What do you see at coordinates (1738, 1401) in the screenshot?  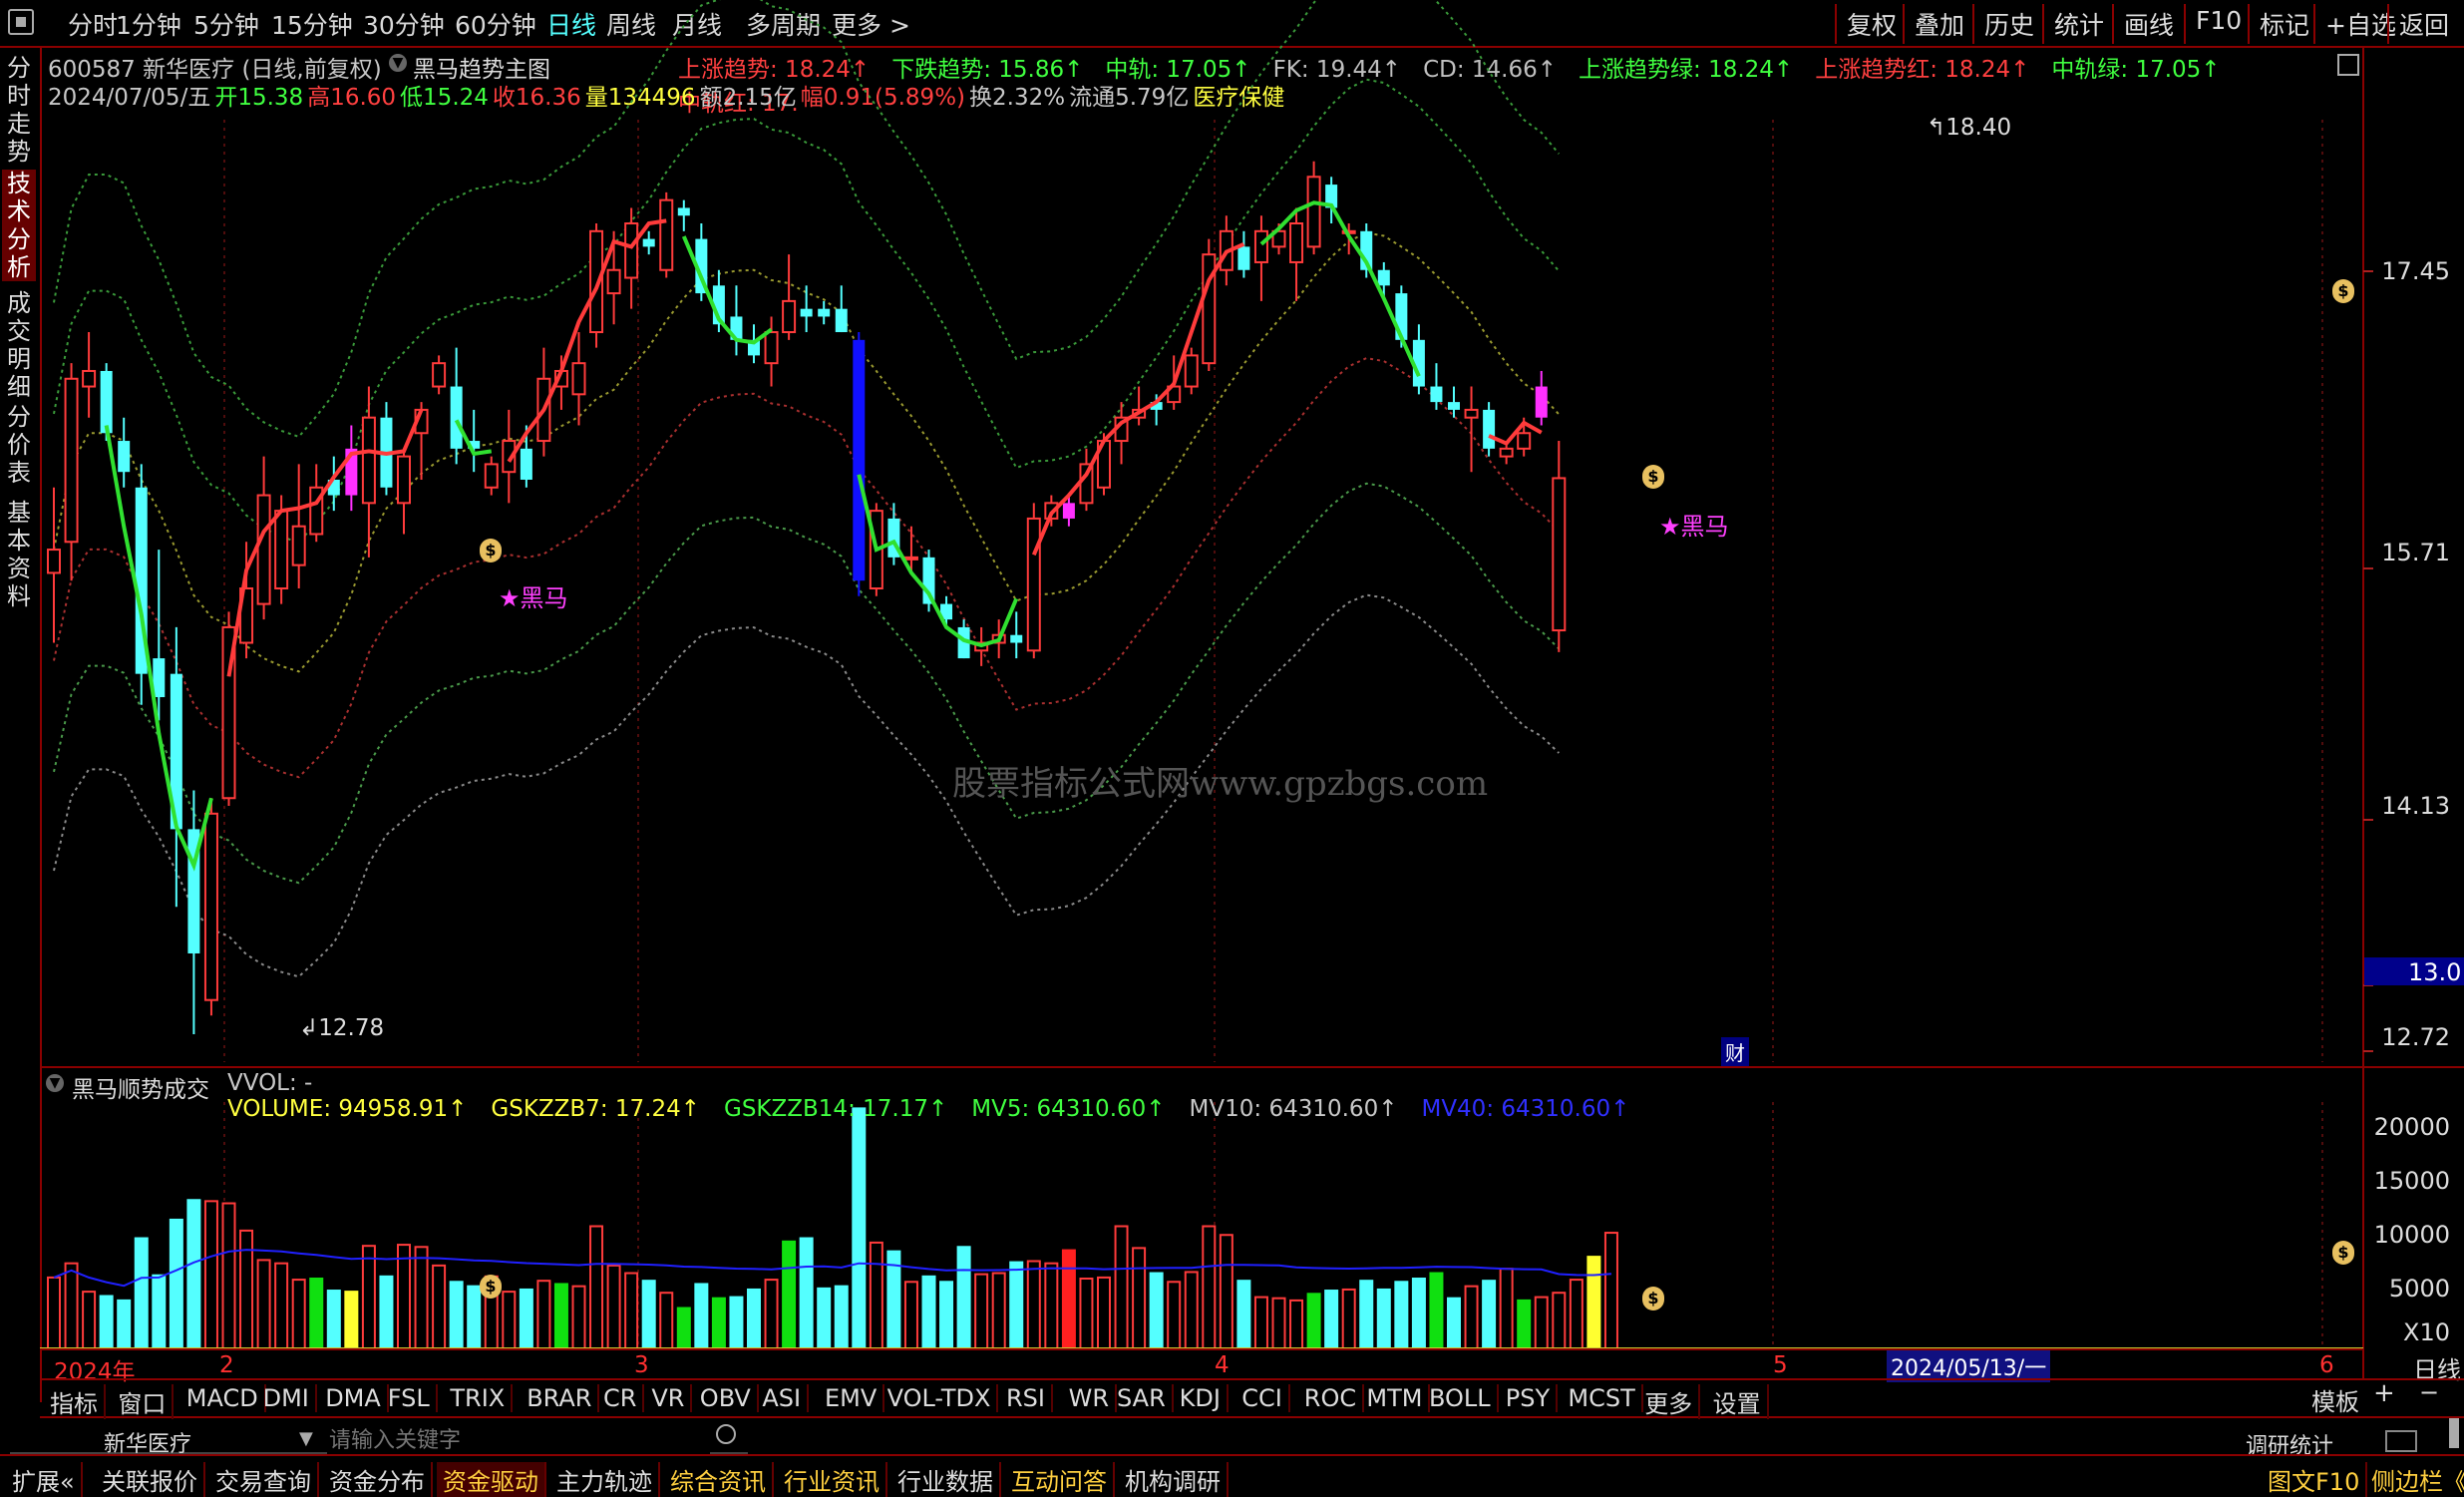 I see `indicator-tab-25: 设置` at bounding box center [1738, 1401].